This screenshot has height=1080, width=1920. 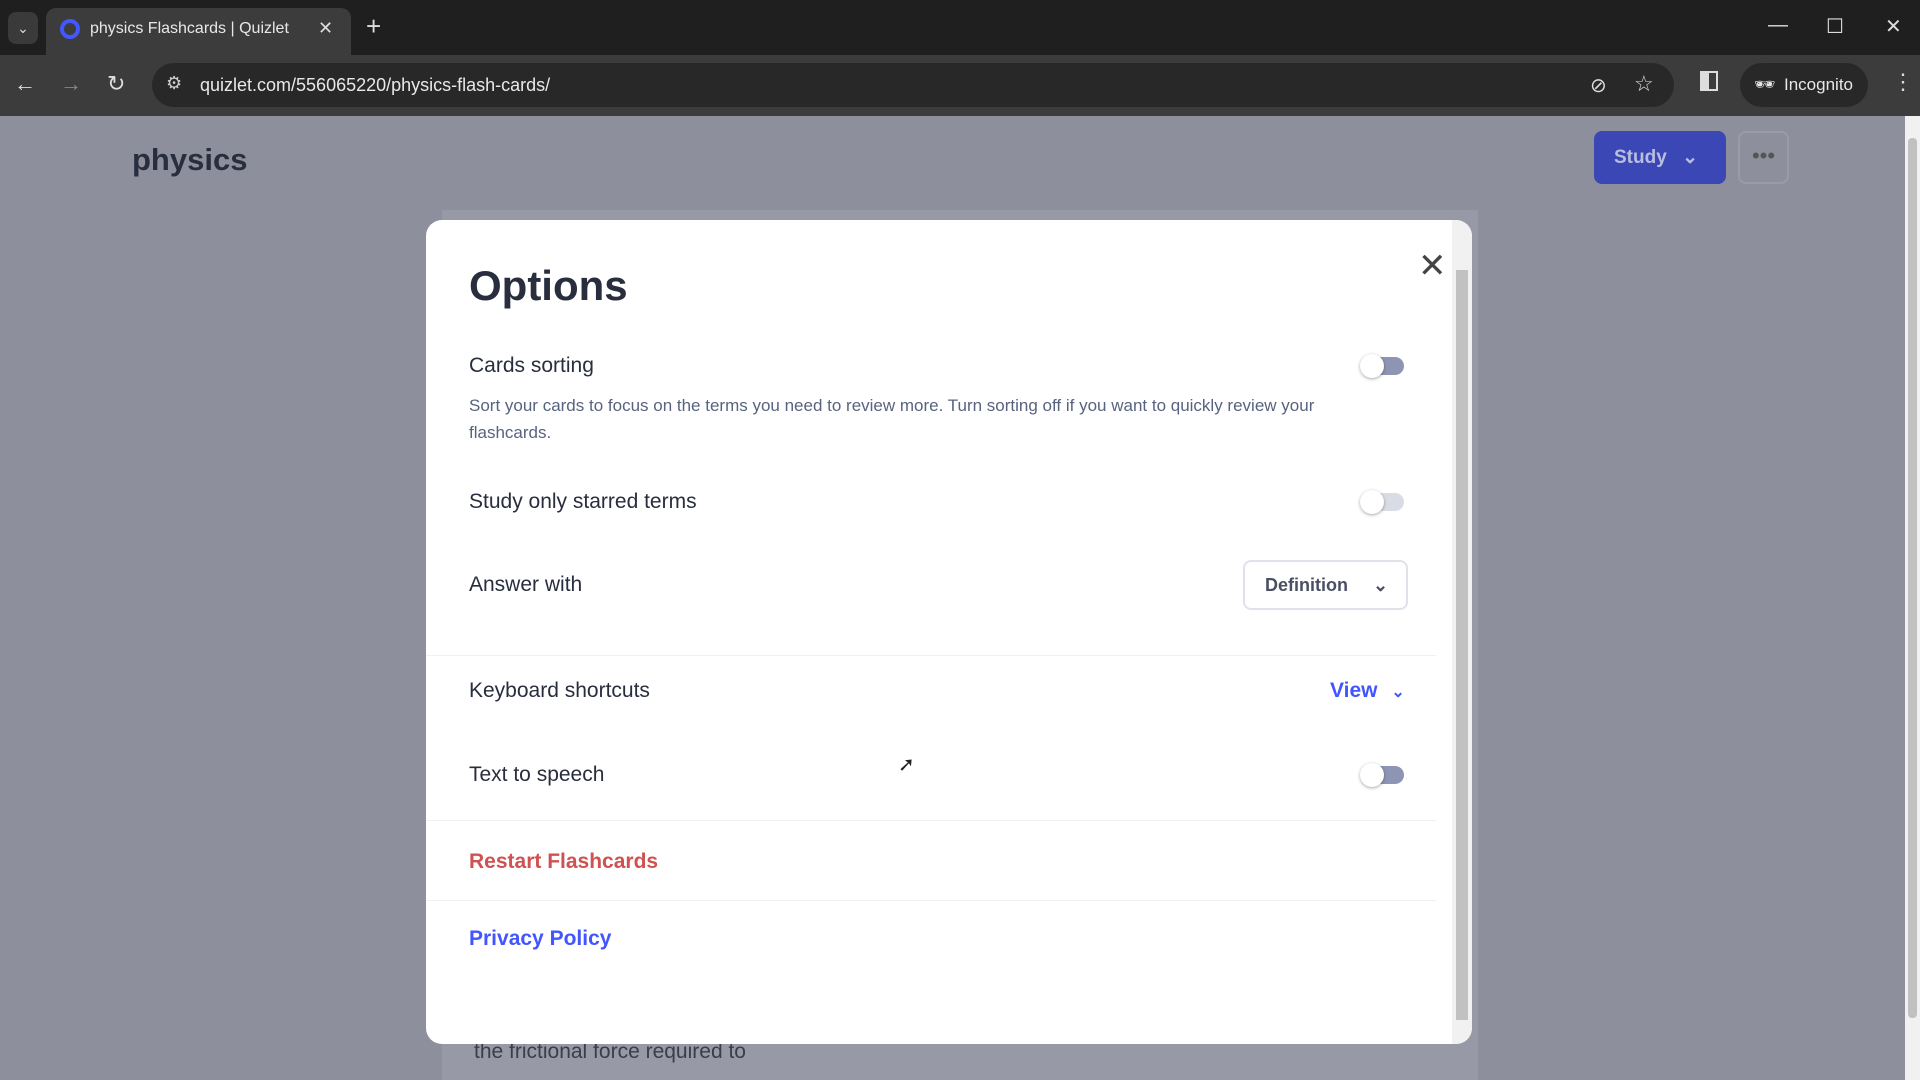 What do you see at coordinates (1382, 775) in the screenshot?
I see `tts-toggle` at bounding box center [1382, 775].